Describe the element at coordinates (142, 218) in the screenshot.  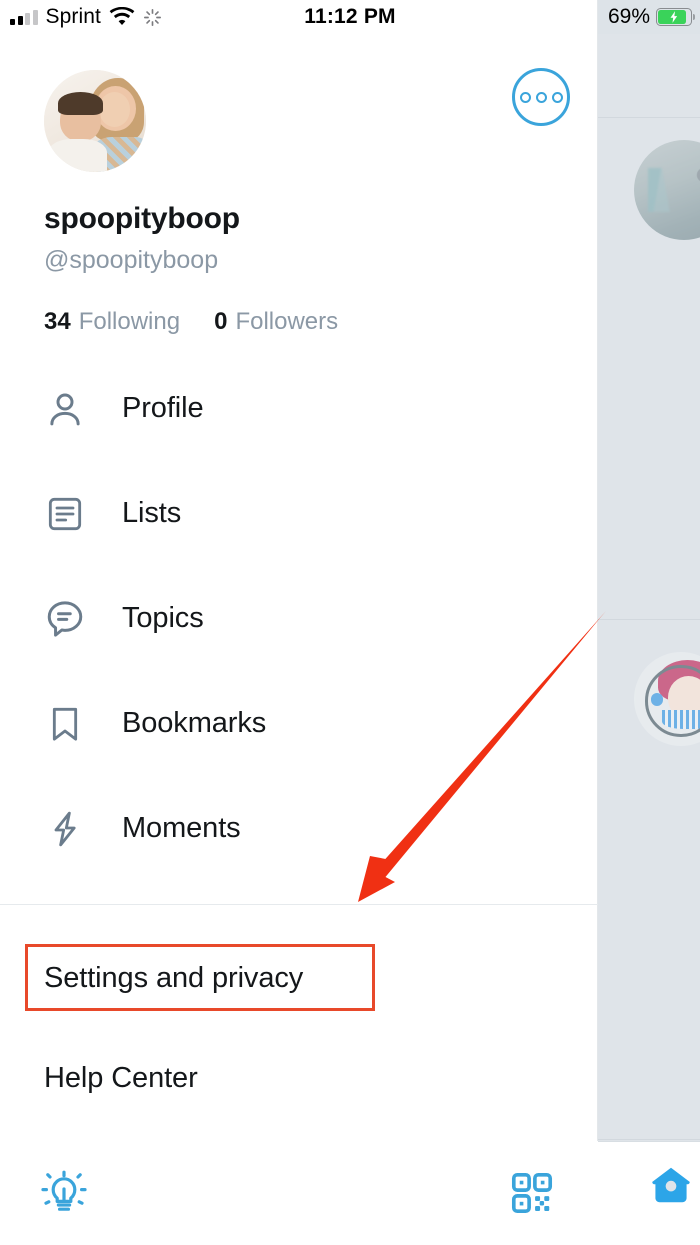
I see `display-name: spoopityboop` at that location.